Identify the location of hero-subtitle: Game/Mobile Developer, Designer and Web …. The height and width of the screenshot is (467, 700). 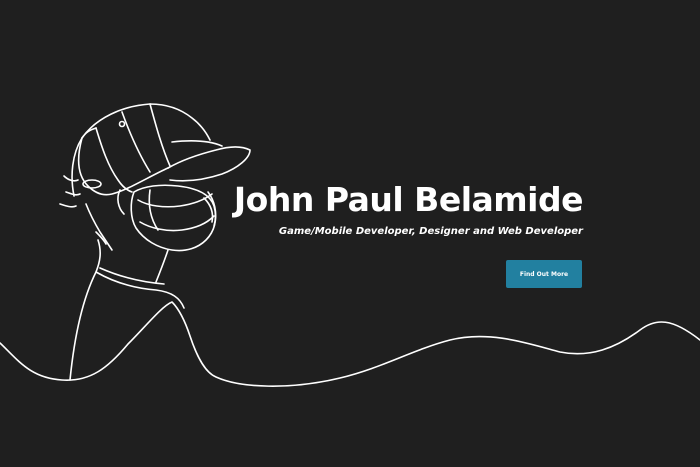
(430, 231).